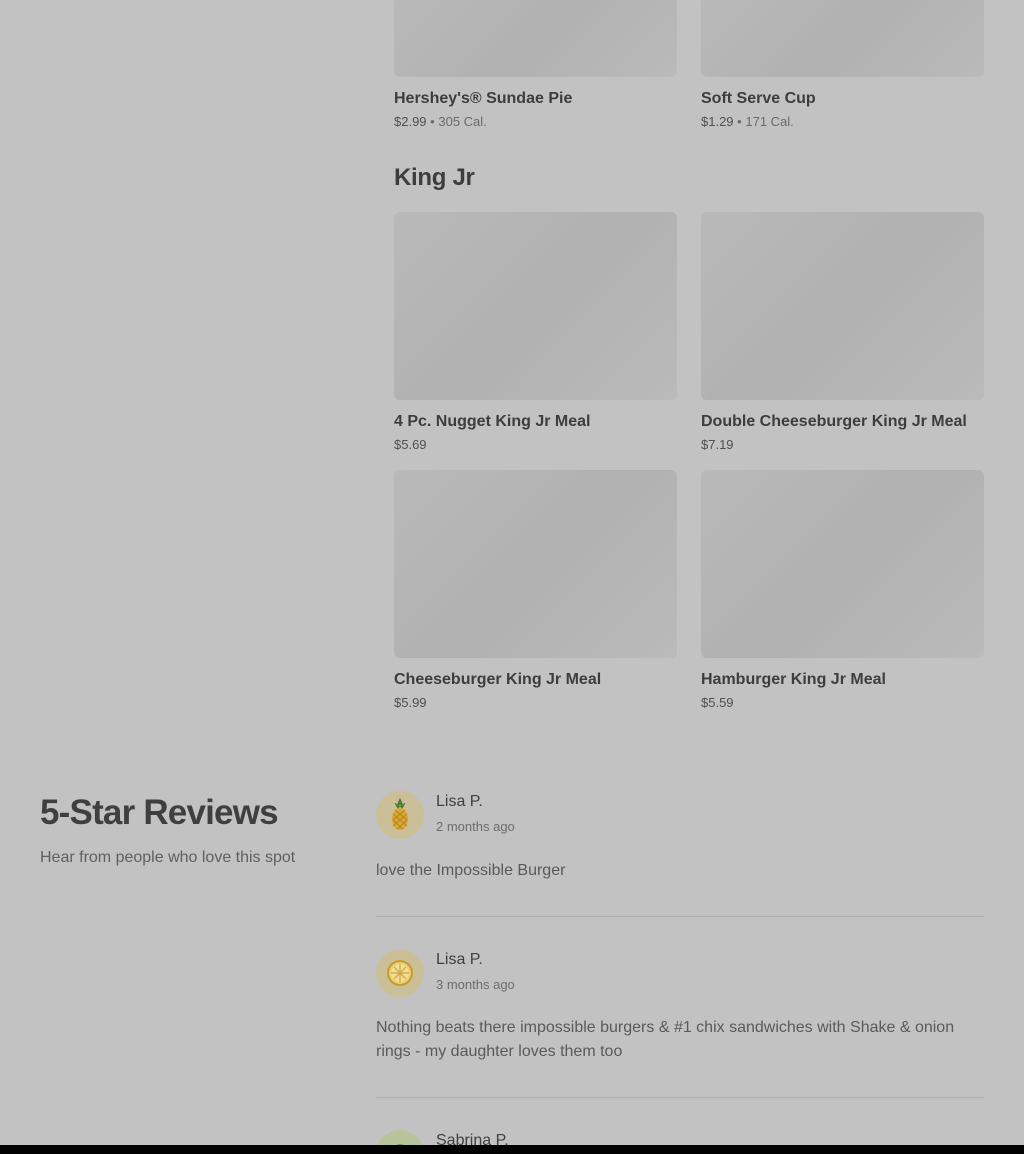 The height and width of the screenshot is (1154, 1024). I want to click on menu-item-name: 4 Pc. Nugget King Jr Meal, so click(492, 421).